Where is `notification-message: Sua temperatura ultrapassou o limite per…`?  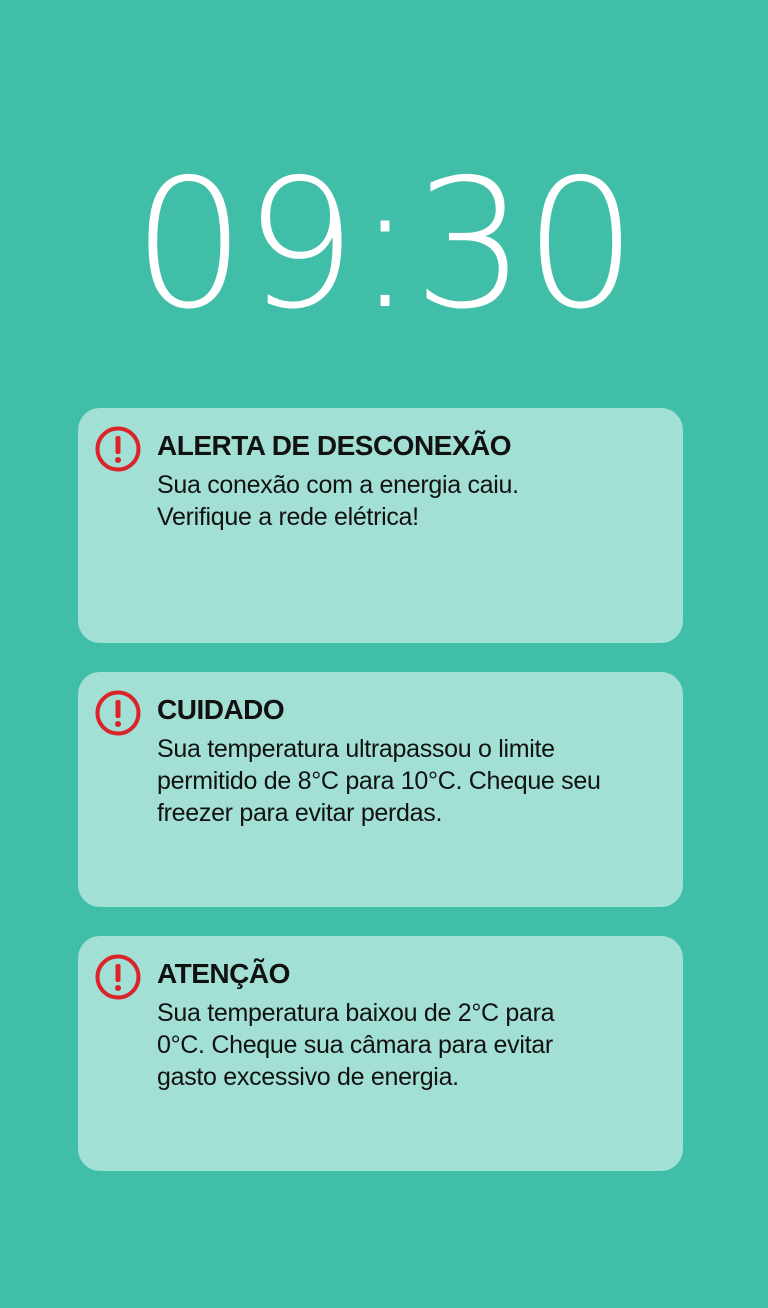
notification-message: Sua temperatura ultrapassou o limite per… is located at coordinates (379, 781).